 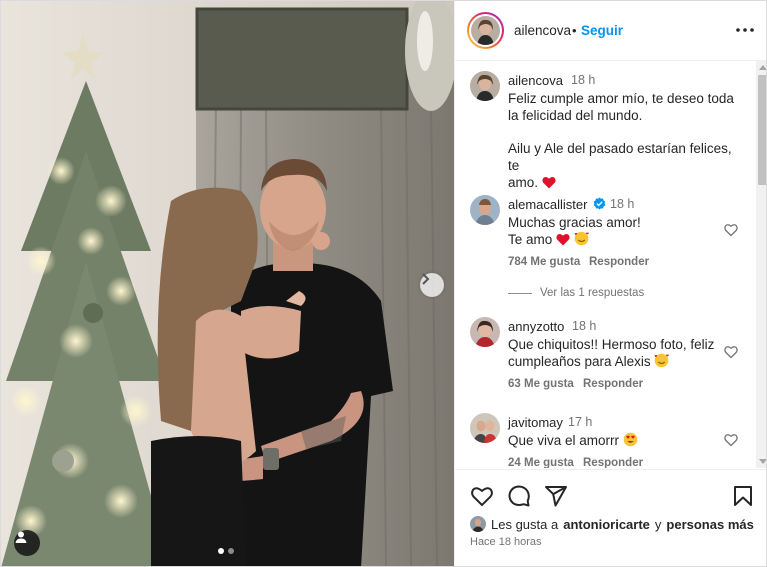 I want to click on heart-icon, so click(x=482, y=496).